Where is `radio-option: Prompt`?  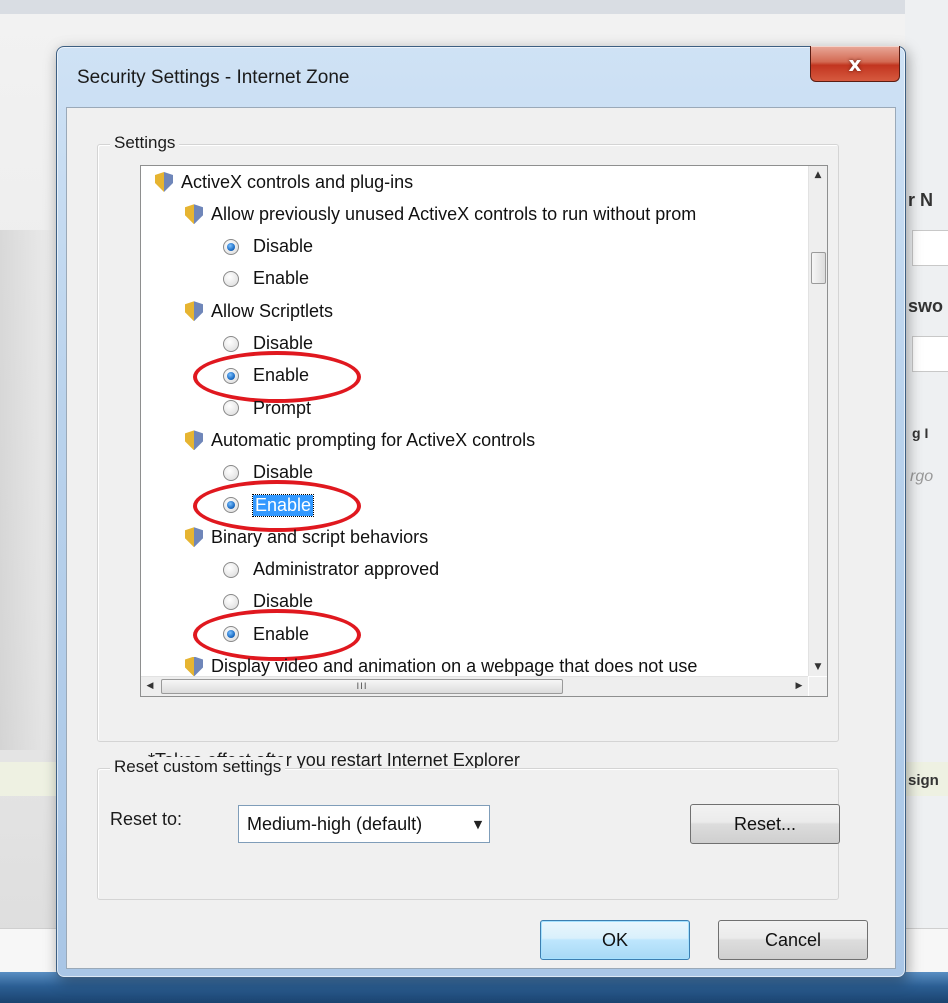
radio-option: Prompt is located at coordinates (267, 408).